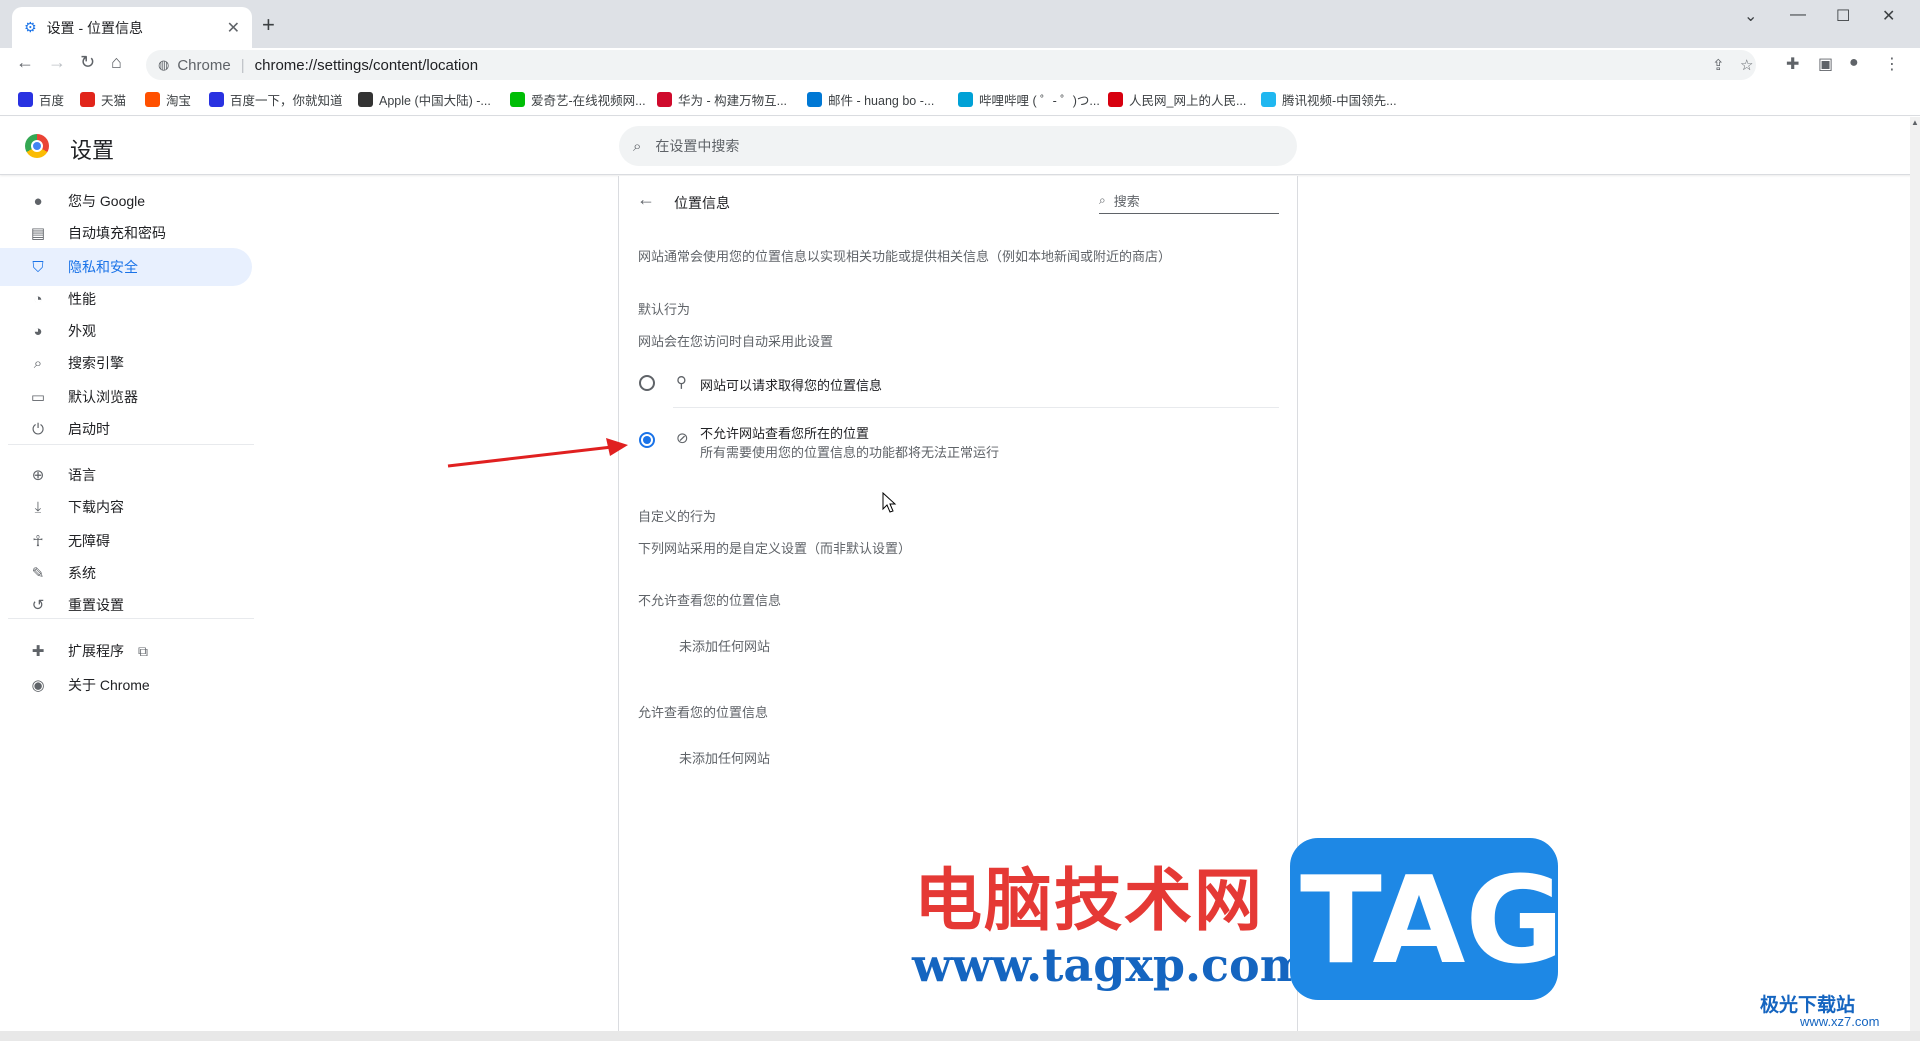  Describe the element at coordinates (710, 600) in the screenshot. I see `blocked-sites-heading: 不允许查看您的位置信息` at that location.